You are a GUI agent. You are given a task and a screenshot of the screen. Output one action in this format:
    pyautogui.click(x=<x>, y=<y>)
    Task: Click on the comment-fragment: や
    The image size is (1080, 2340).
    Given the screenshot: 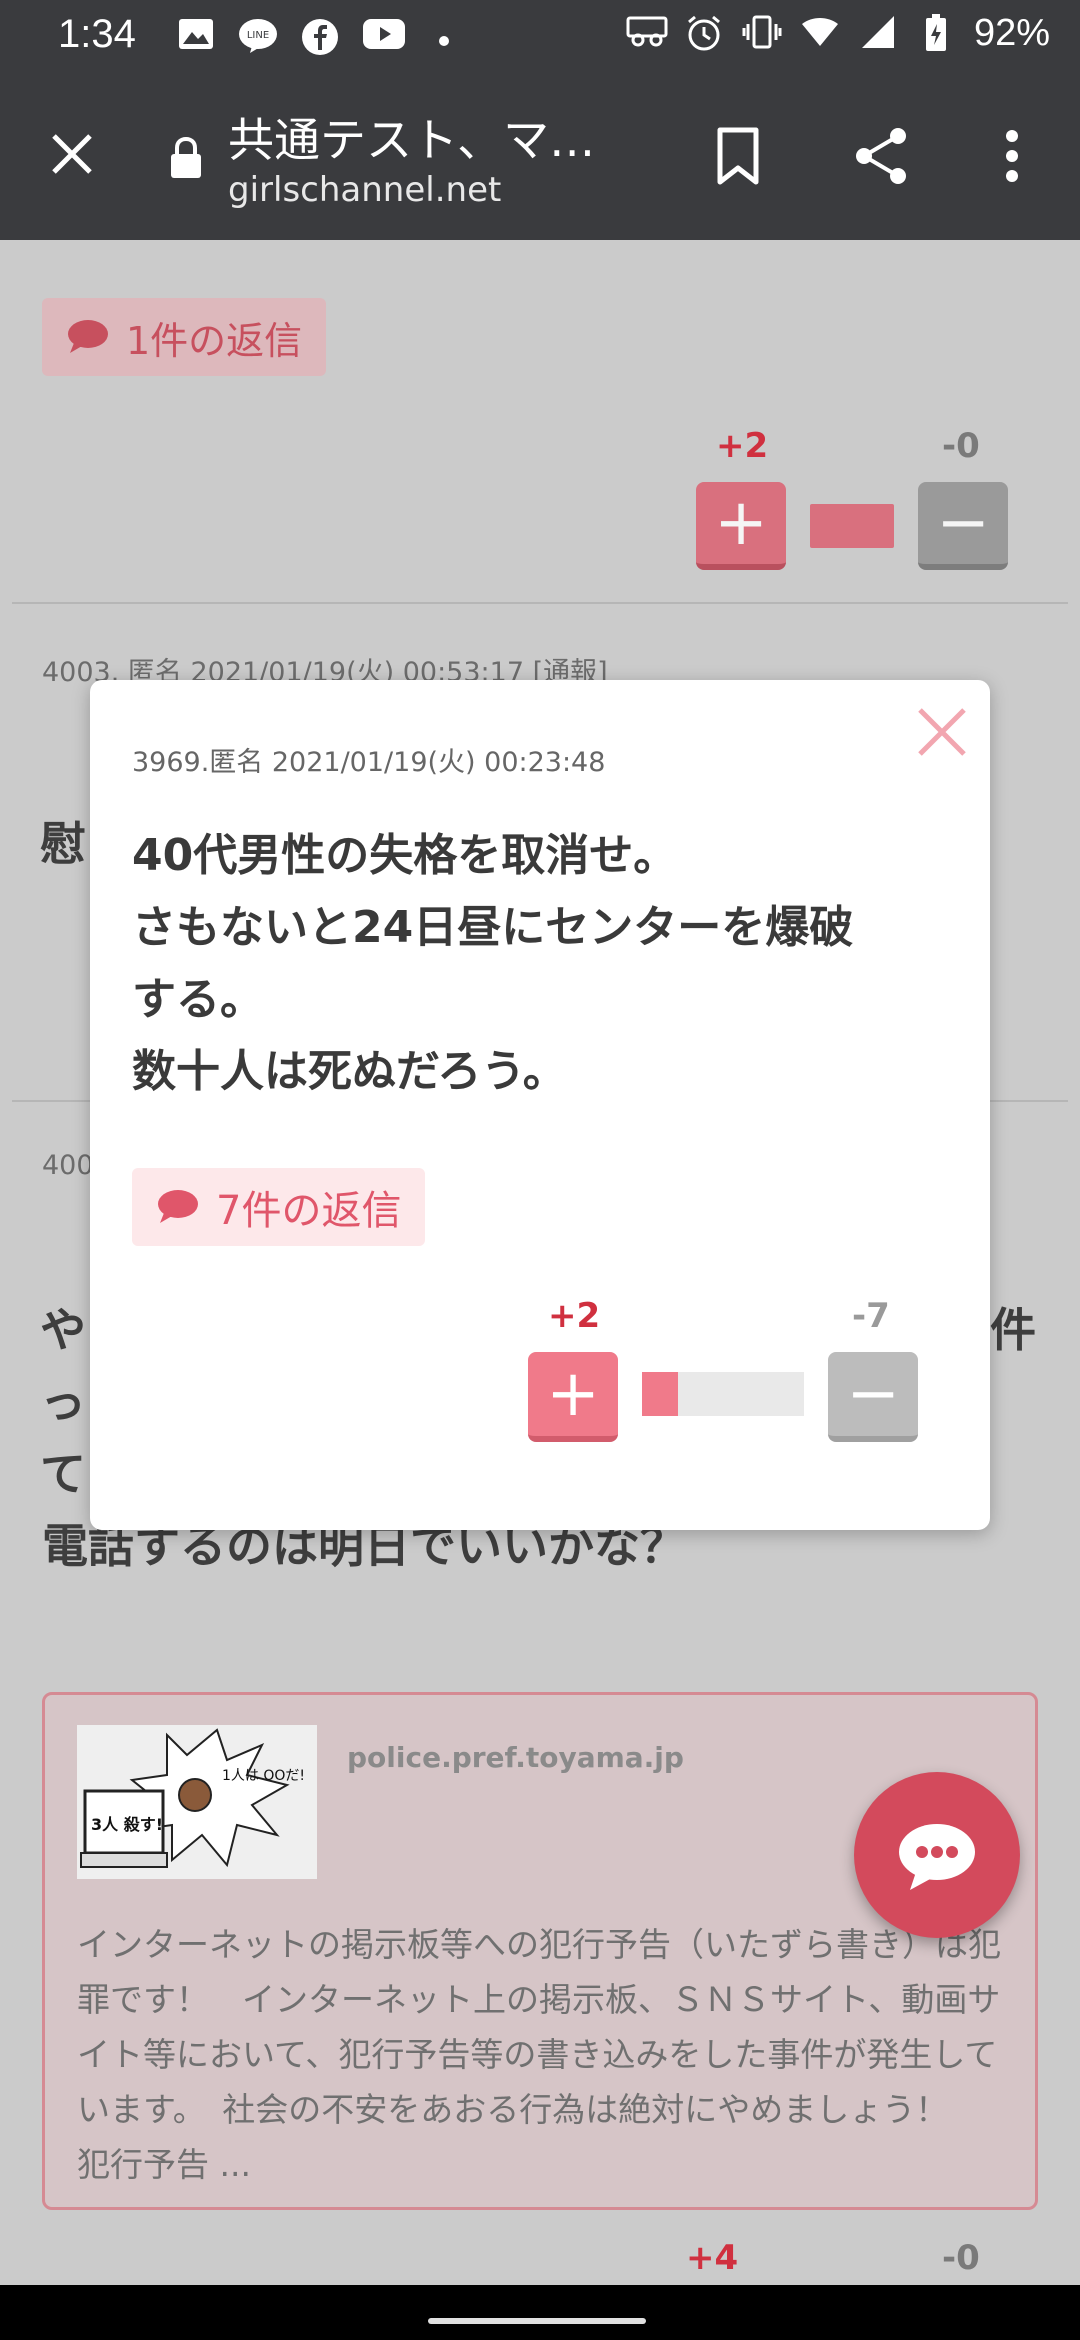 What is the action you would take?
    pyautogui.click(x=63, y=1330)
    